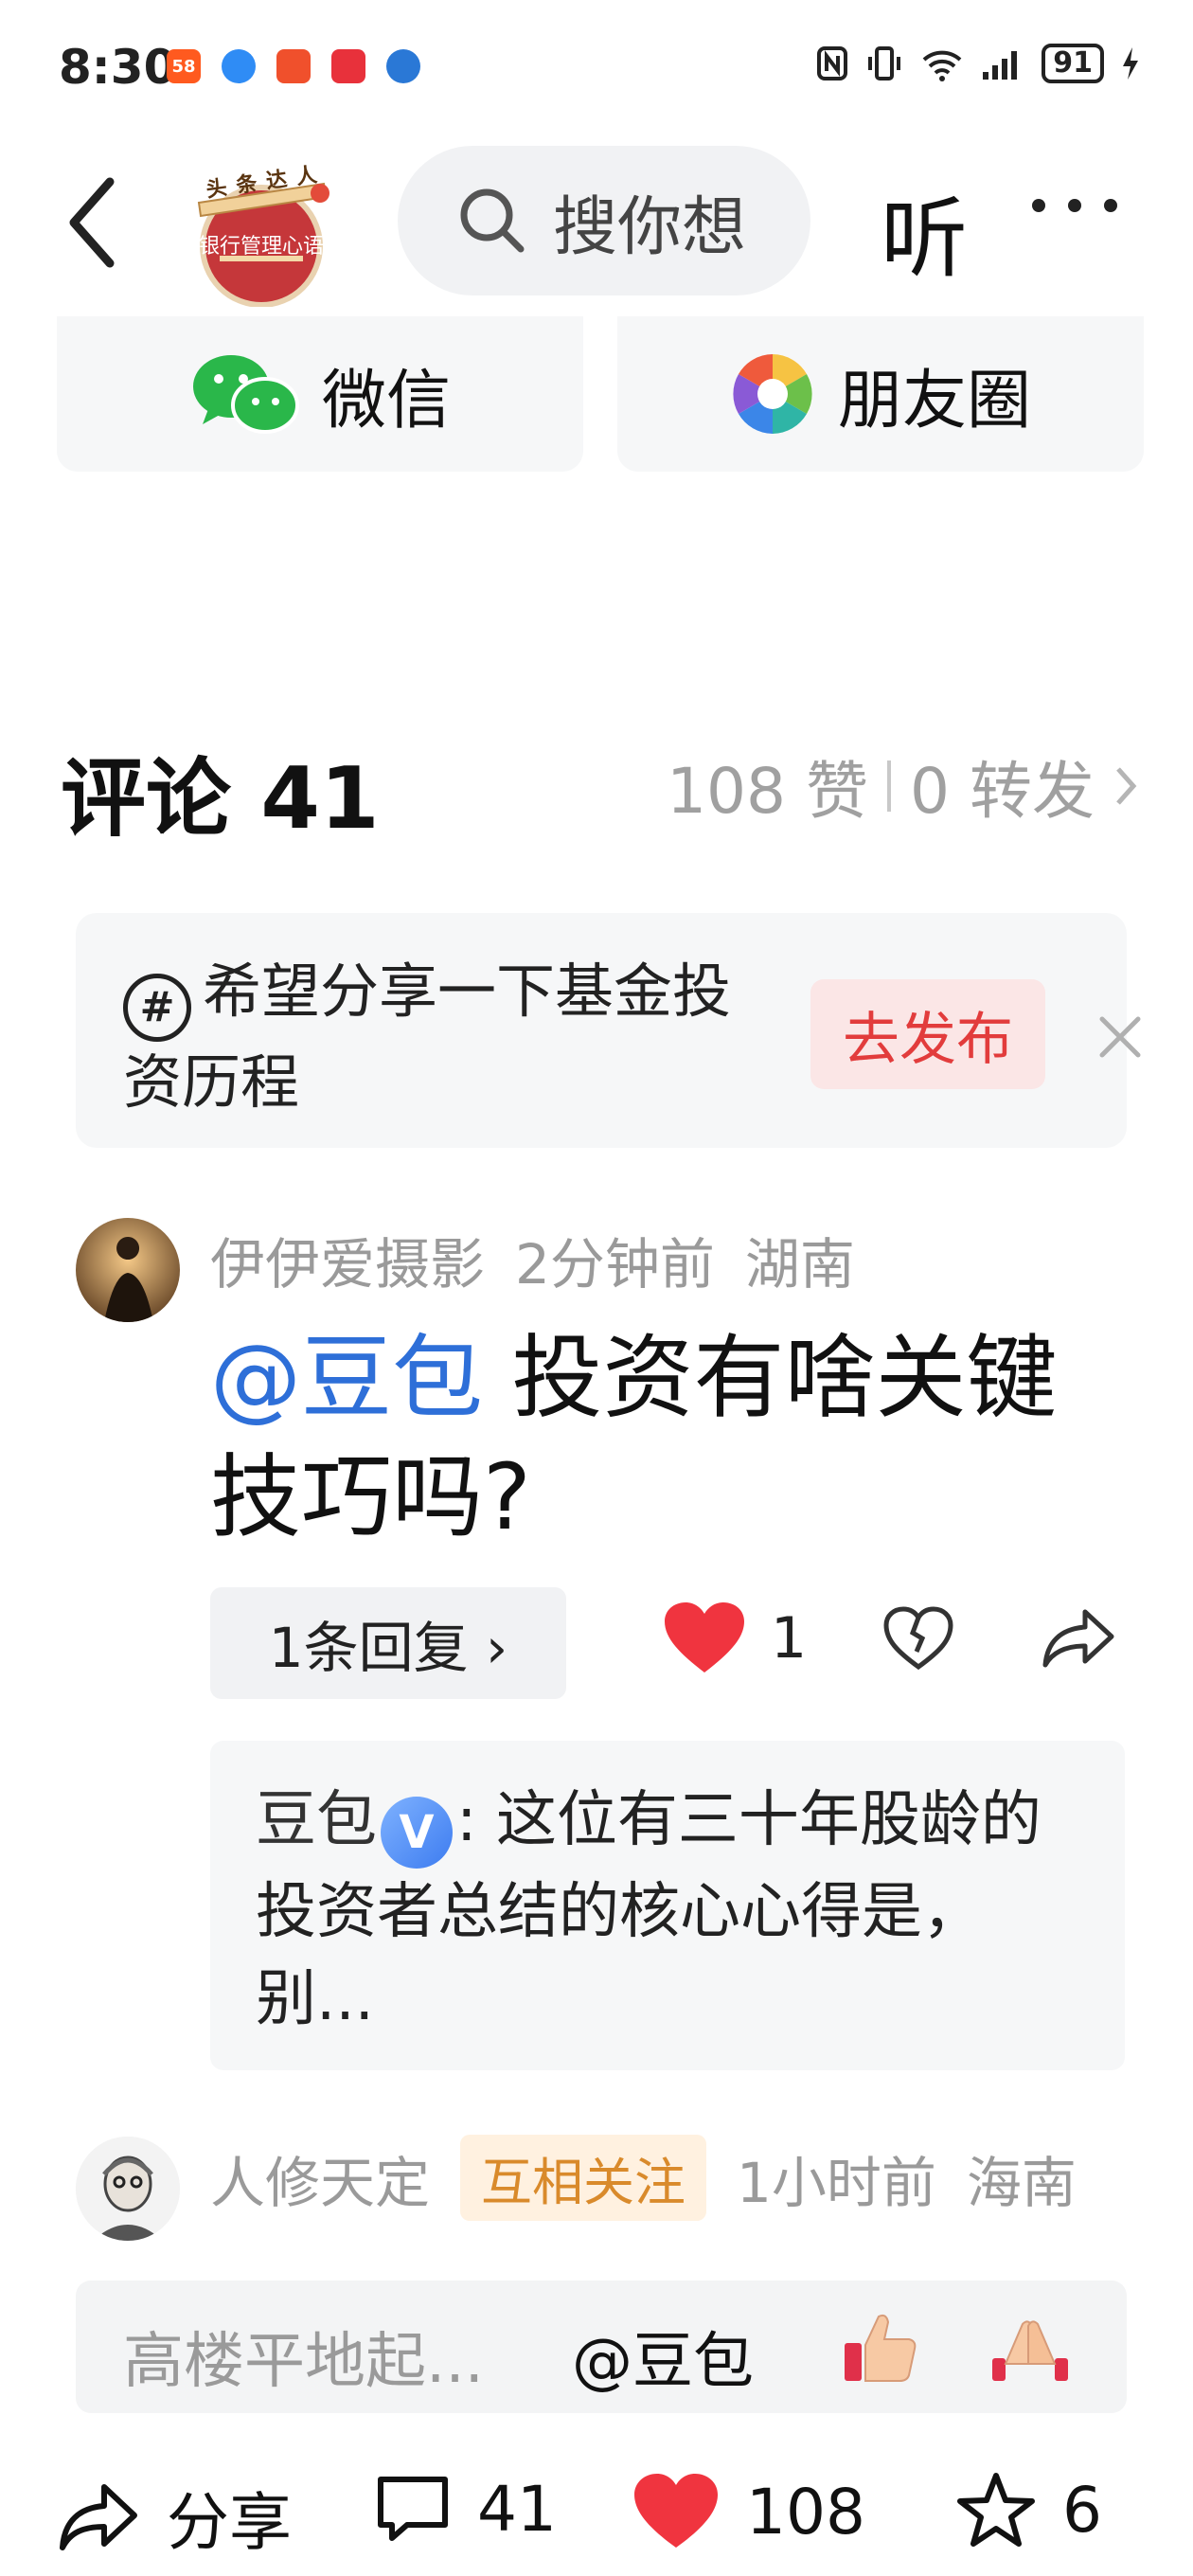 Image resolution: width=1193 pixels, height=2576 pixels. I want to click on share-wechat-button: 微信, so click(320, 394).